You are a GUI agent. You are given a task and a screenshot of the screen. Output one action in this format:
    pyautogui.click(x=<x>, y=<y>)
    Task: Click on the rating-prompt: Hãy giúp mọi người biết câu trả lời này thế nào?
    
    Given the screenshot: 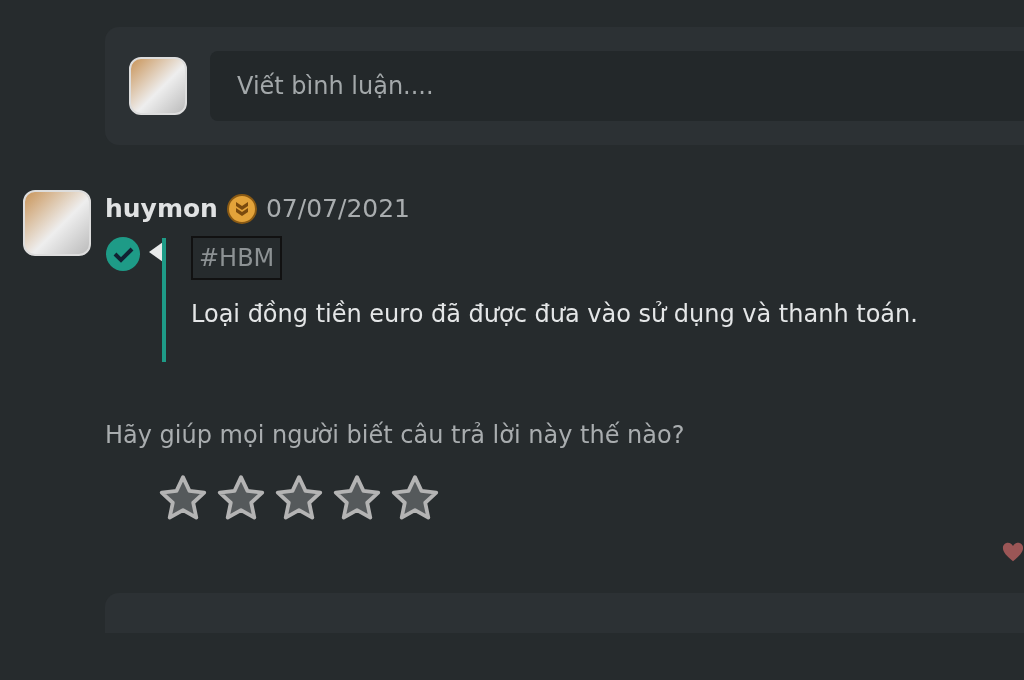 What is the action you would take?
    pyautogui.click(x=395, y=435)
    